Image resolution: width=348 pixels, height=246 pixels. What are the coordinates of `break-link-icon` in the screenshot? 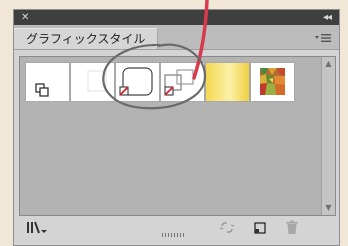 It's located at (227, 227).